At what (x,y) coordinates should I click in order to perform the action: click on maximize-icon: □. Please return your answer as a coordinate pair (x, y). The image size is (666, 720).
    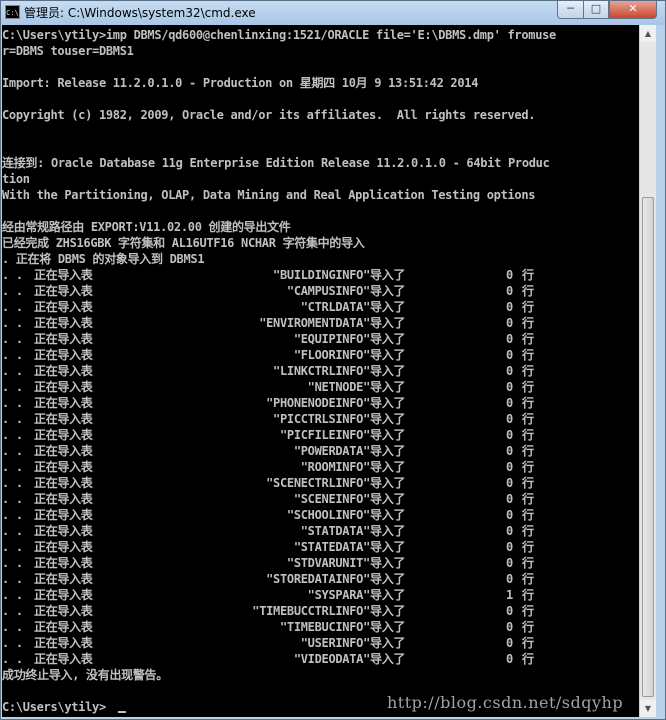
    Looking at the image, I should click on (596, 8).